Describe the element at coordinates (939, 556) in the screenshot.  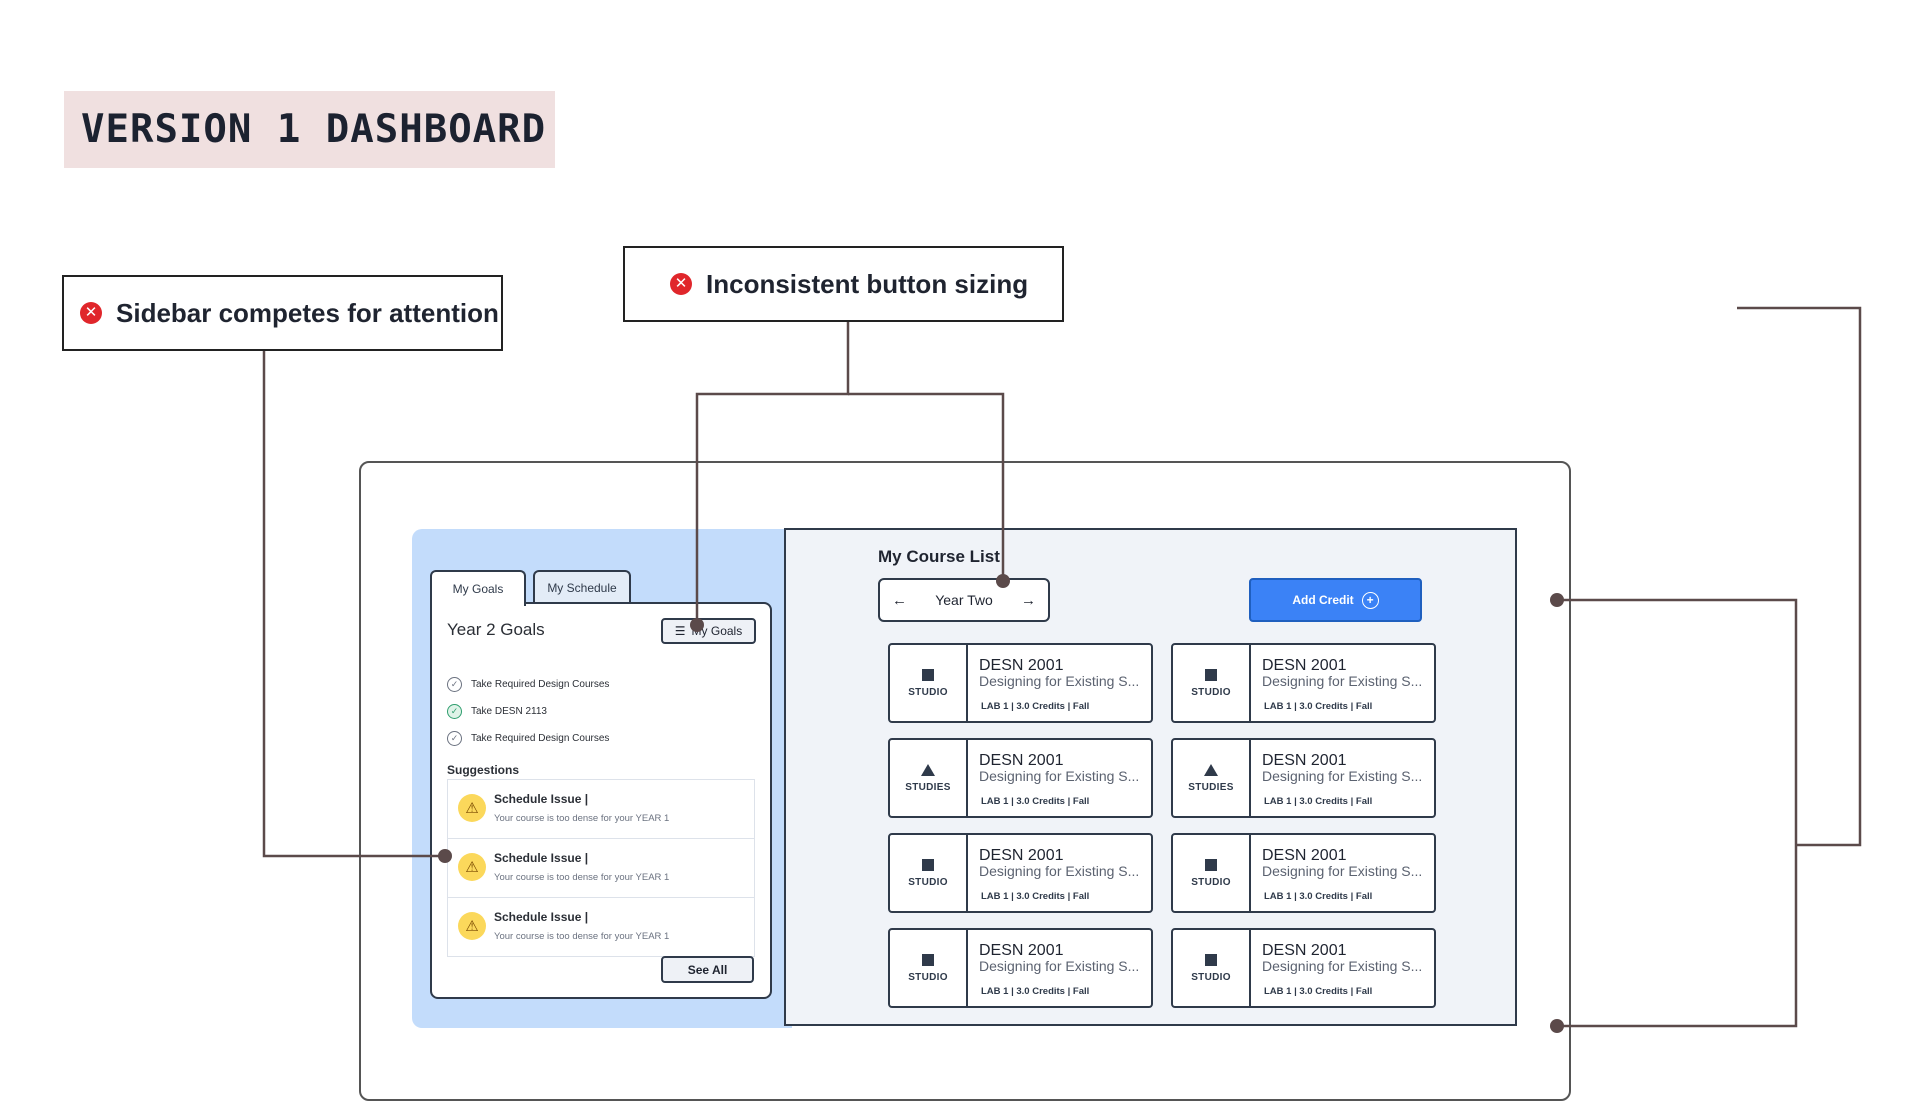
I see `course-list-title: My Course List` at that location.